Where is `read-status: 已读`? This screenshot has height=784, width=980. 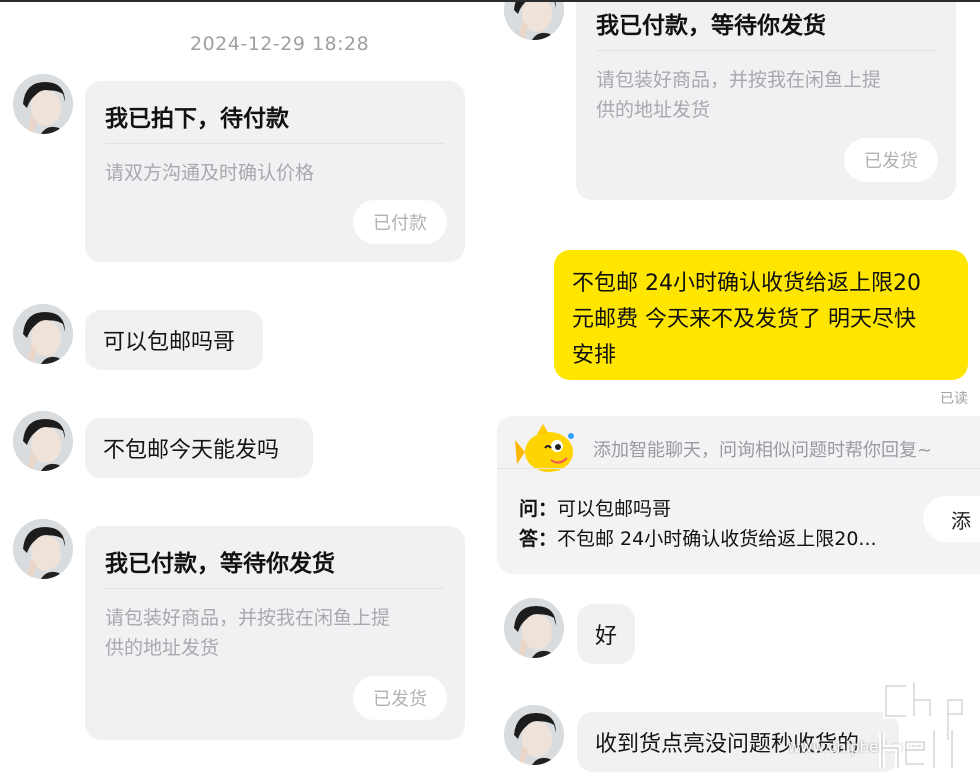 read-status: 已读 is located at coordinates (954, 399).